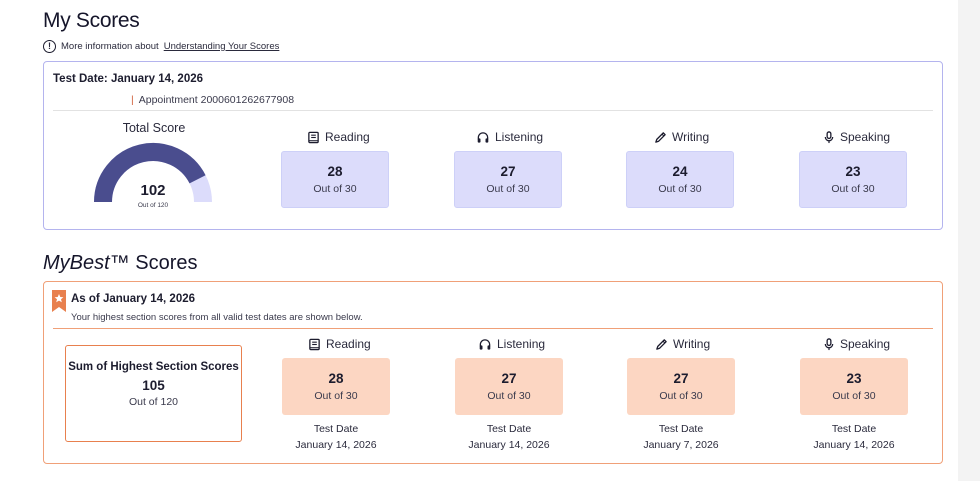 The image size is (980, 481). What do you see at coordinates (508, 179) in the screenshot?
I see `score-box-listening: 27 Out of 30` at bounding box center [508, 179].